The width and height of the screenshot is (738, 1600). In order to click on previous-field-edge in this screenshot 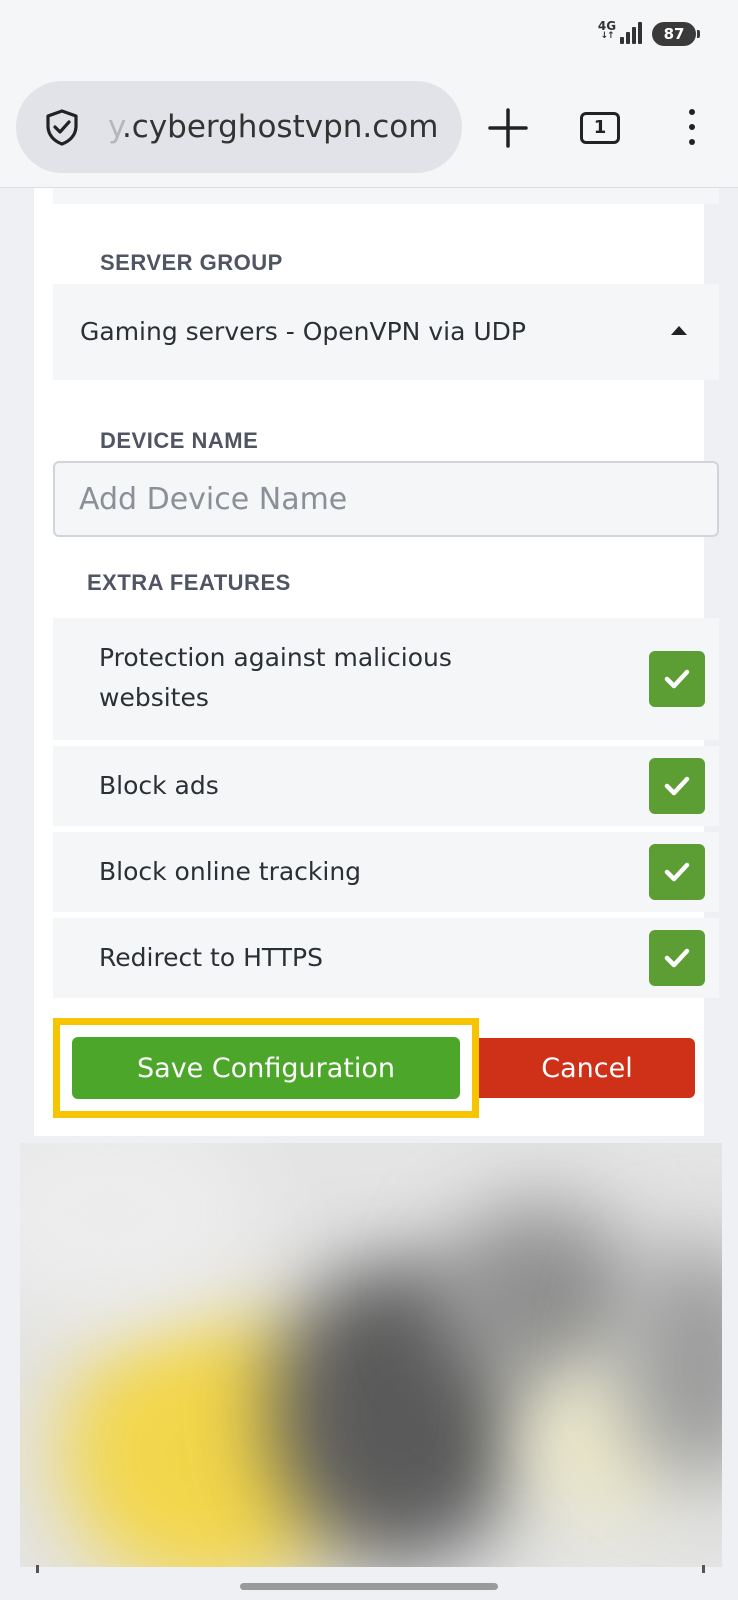, I will do `click(386, 196)`.